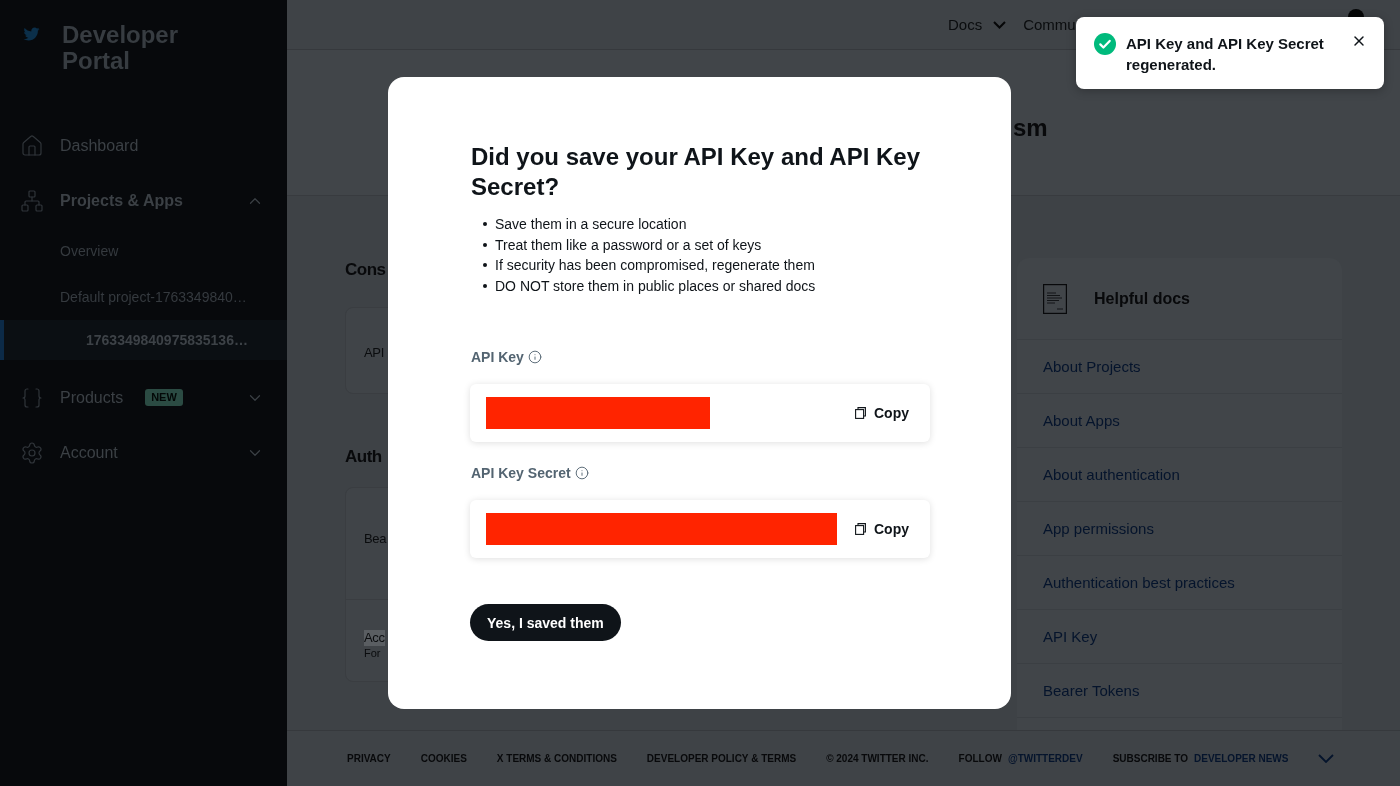  I want to click on footer-link: X TERMS & CONDITIONS, so click(556, 758).